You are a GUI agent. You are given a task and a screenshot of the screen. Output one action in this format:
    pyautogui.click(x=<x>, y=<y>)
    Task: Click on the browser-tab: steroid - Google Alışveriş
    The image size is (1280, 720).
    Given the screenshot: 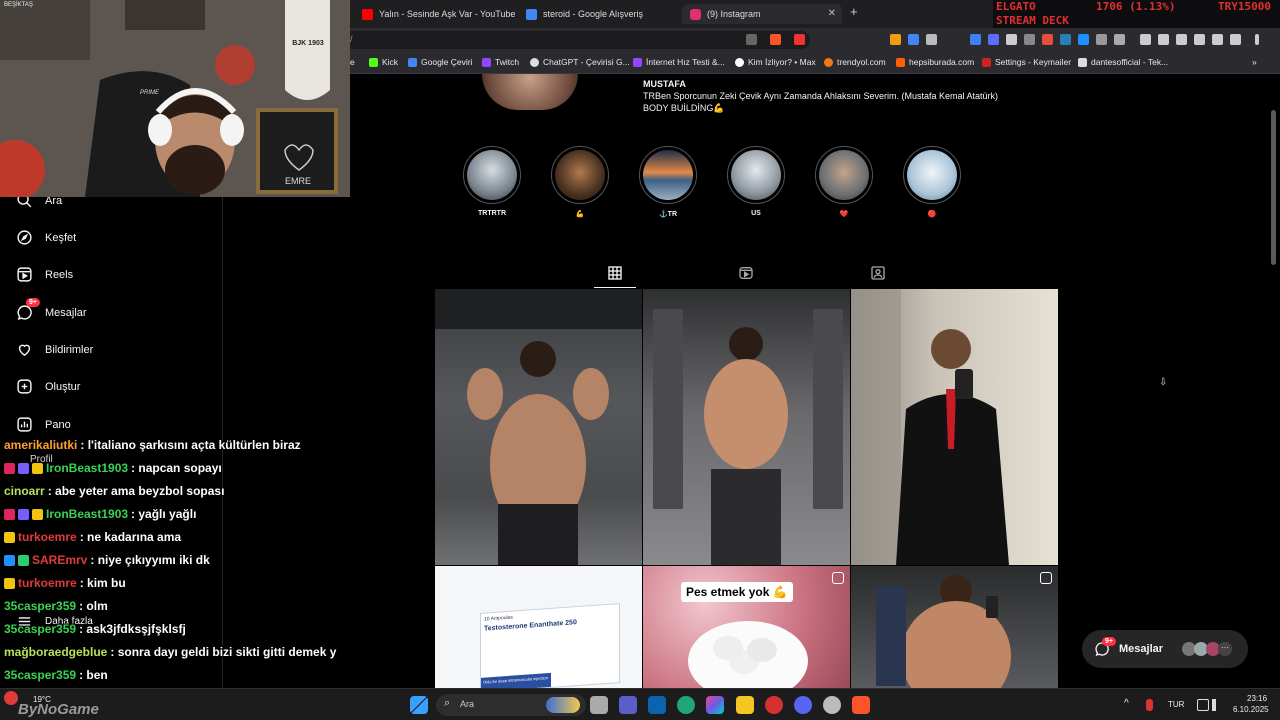 What is the action you would take?
    pyautogui.click(x=584, y=14)
    